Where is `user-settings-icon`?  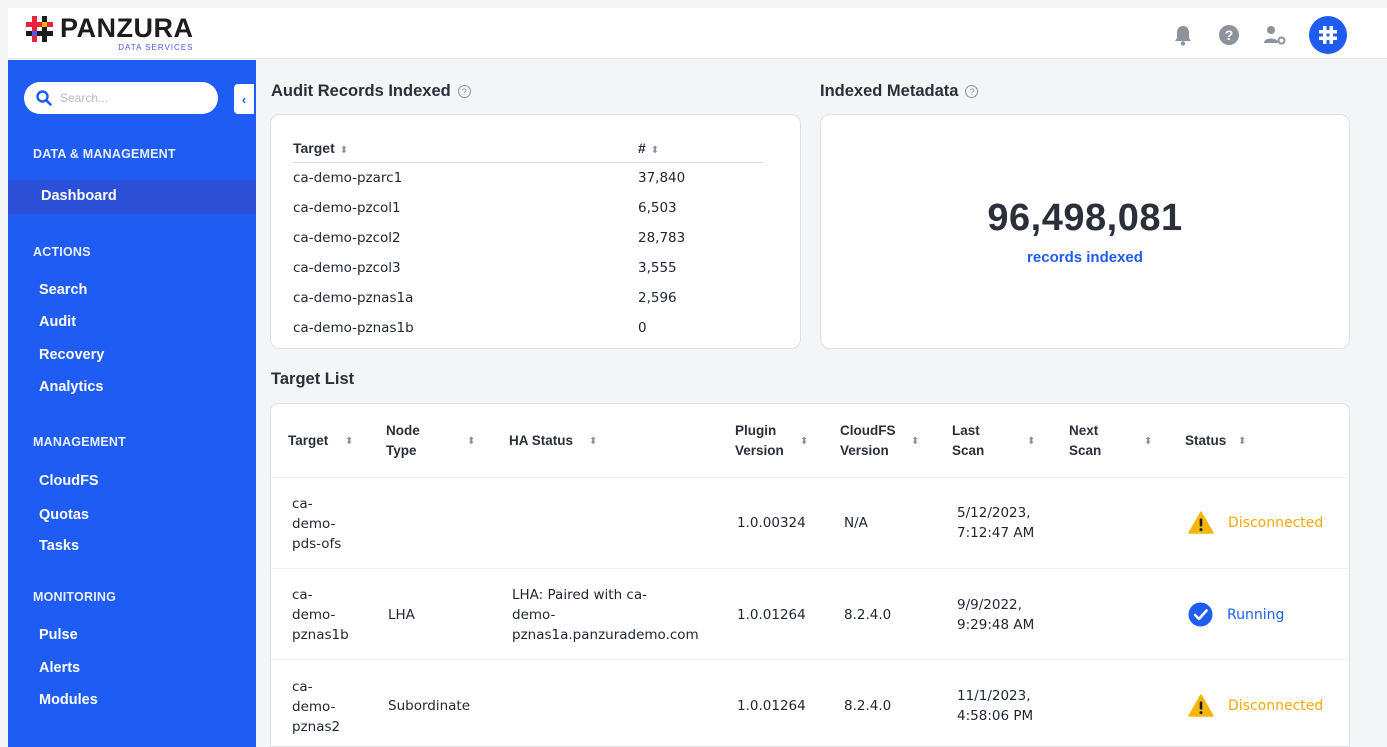
user-settings-icon is located at coordinates (1275, 35).